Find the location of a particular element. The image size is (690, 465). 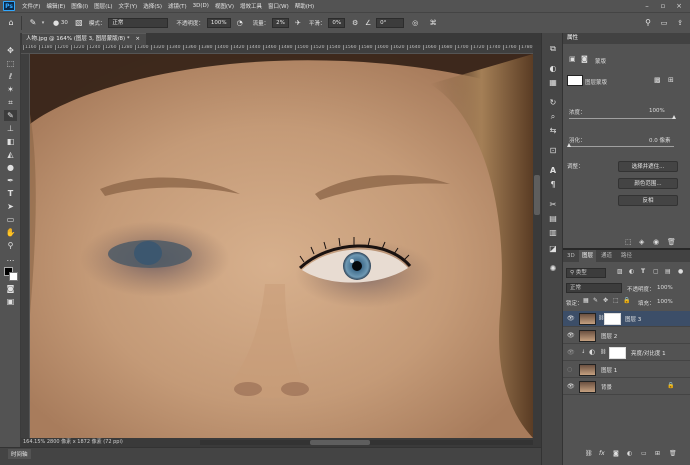

stamp-tool-icon: ⊥ is located at coordinates (10, 128).